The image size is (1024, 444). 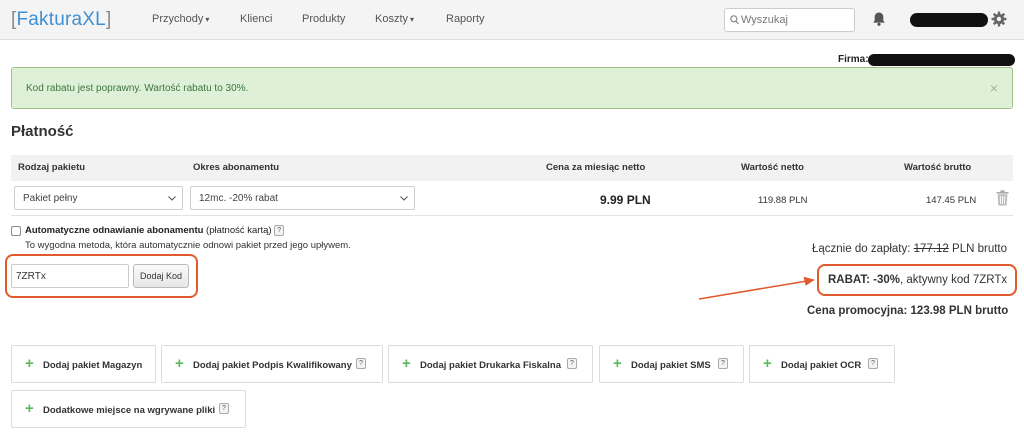 I want to click on close-icon: ×, so click(x=994, y=88).